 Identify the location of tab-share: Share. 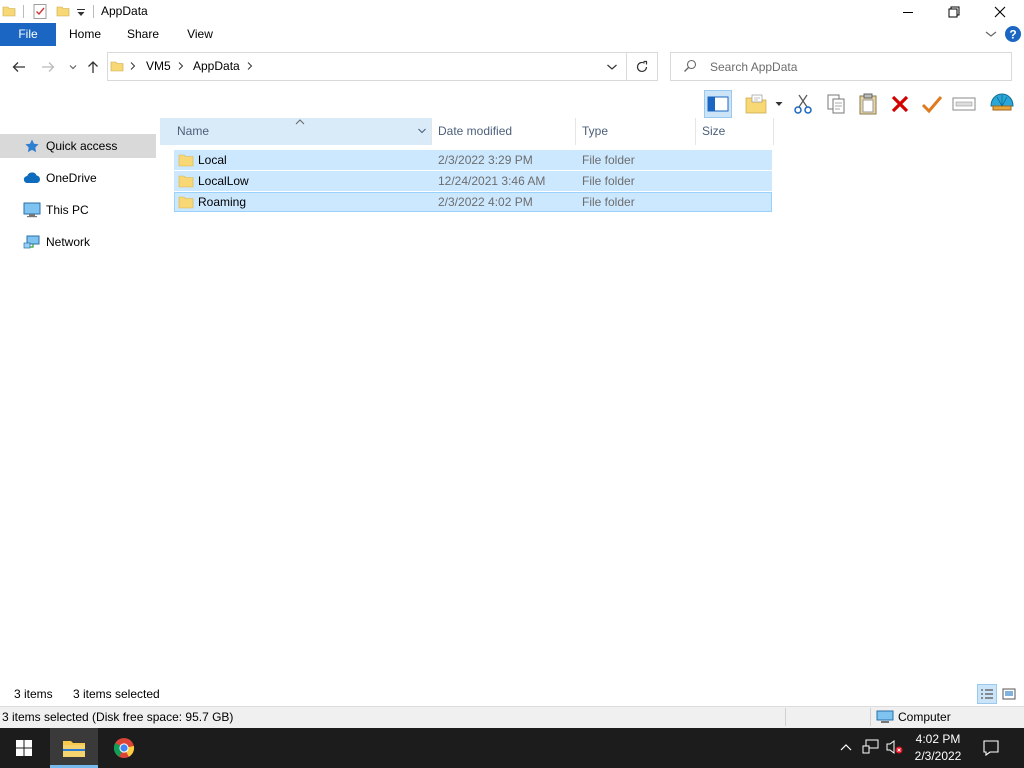
(143, 34).